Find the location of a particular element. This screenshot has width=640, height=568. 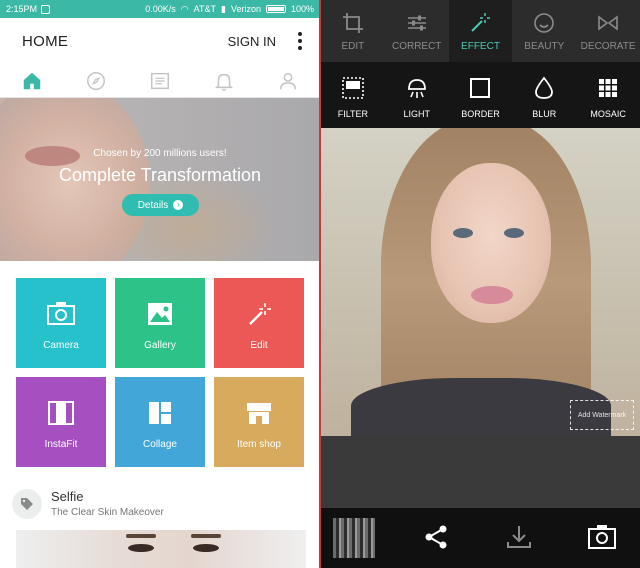

share-button is located at coordinates (436, 537).